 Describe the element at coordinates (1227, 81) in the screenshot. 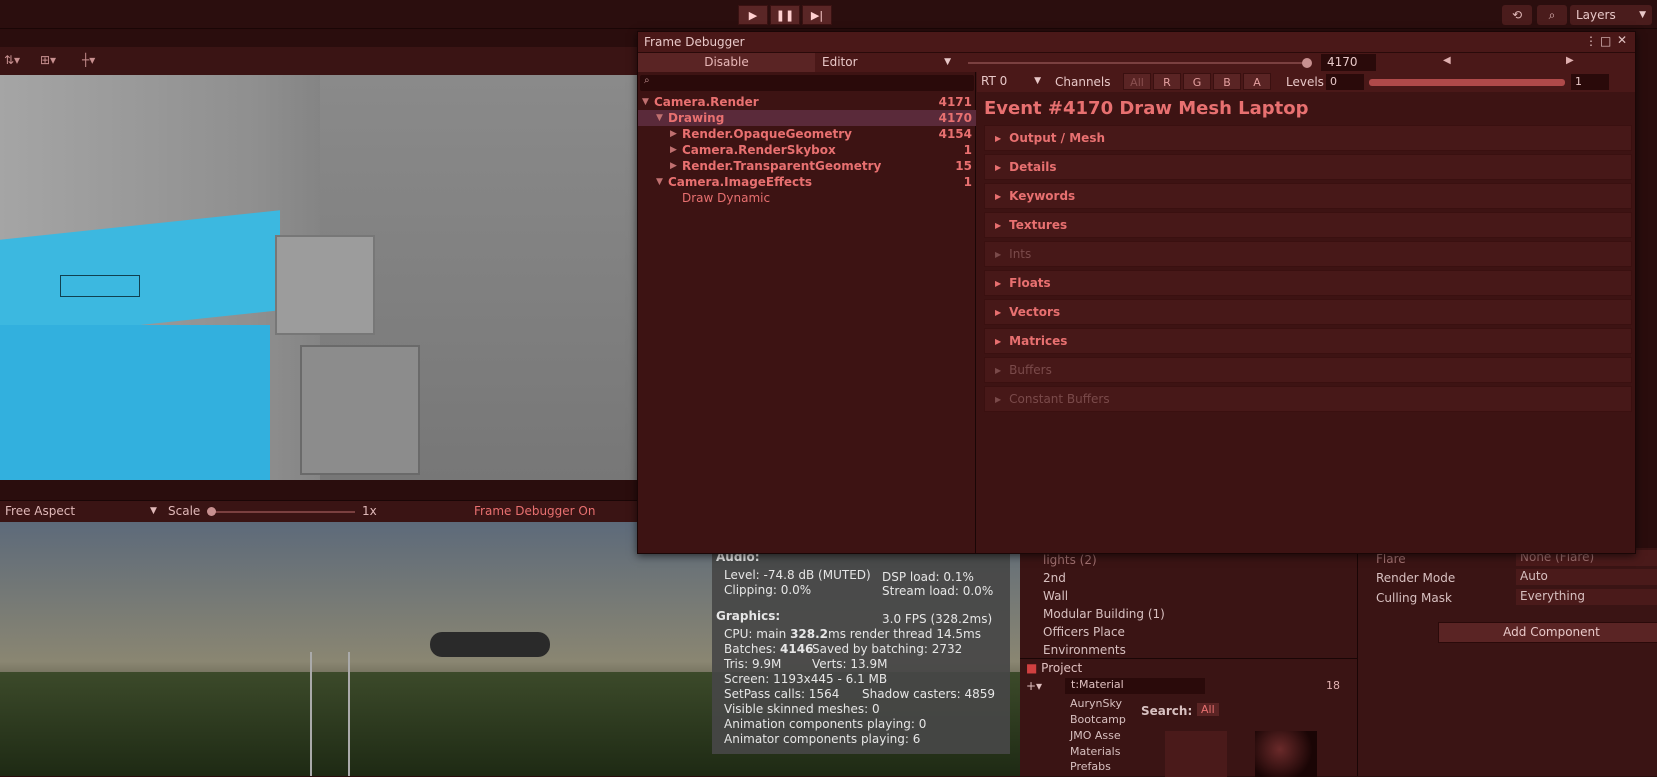

I see `channel-b-button: B` at that location.